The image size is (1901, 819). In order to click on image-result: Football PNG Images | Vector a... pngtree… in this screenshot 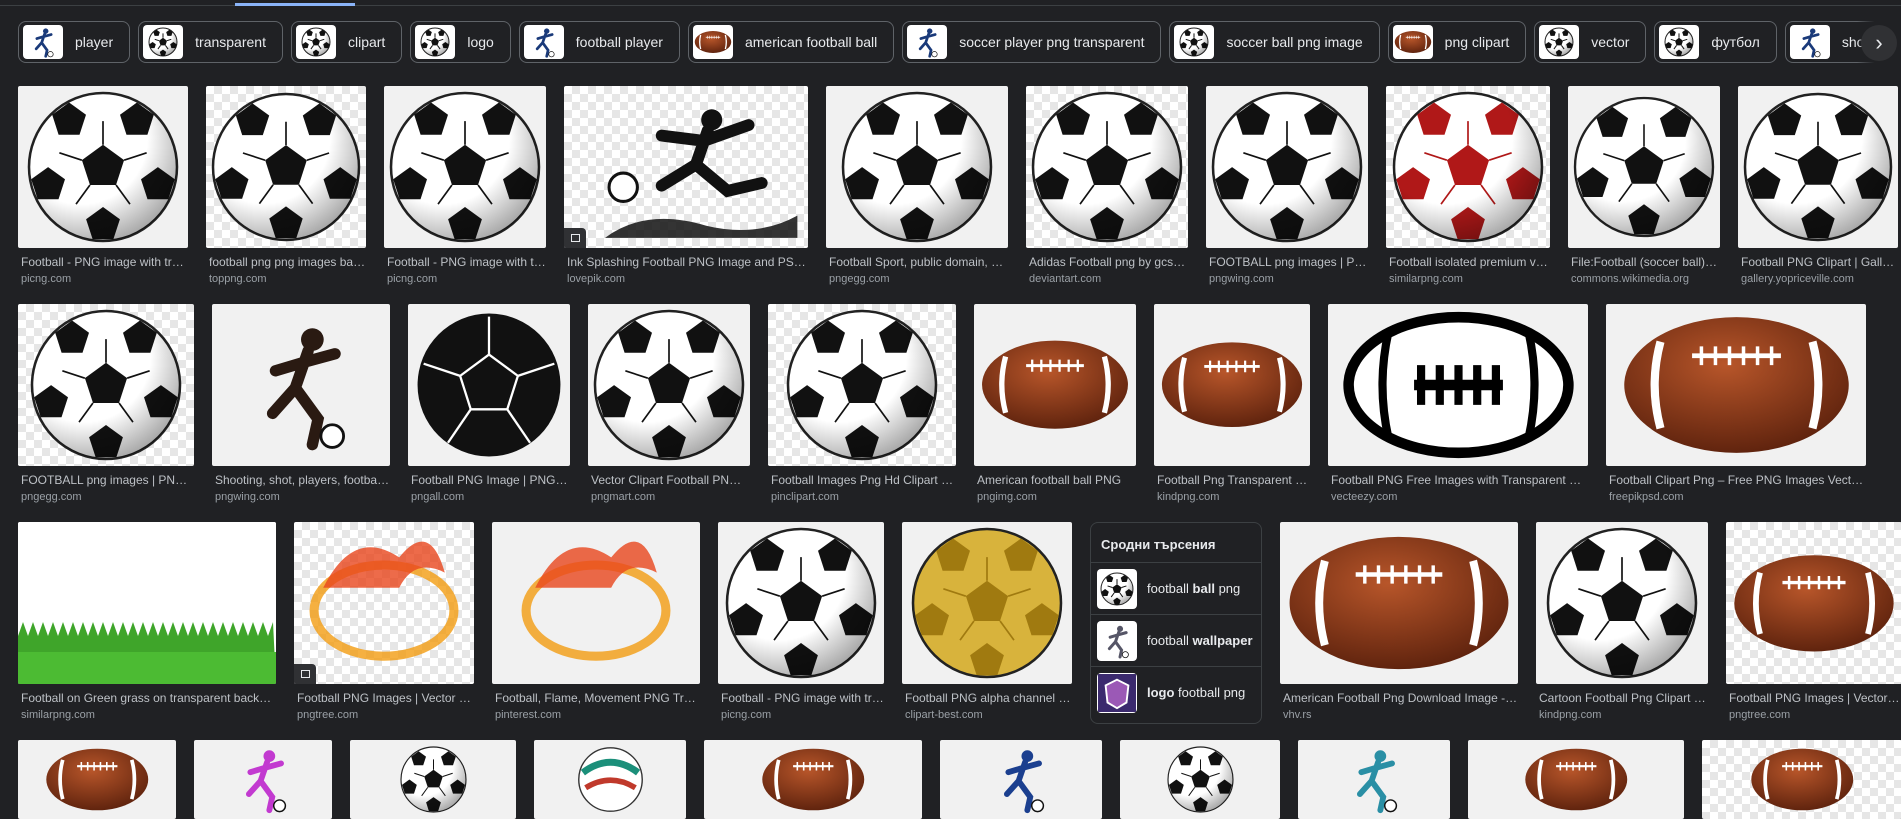, I will do `click(1813, 623)`.